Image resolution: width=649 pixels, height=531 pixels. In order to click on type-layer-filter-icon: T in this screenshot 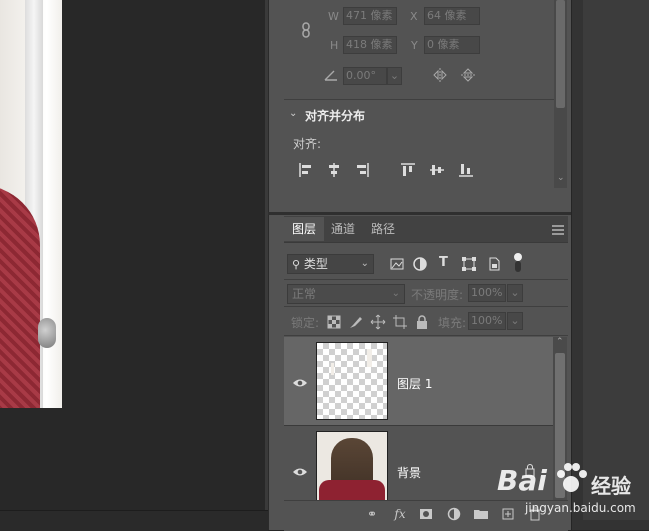, I will do `click(443, 262)`.